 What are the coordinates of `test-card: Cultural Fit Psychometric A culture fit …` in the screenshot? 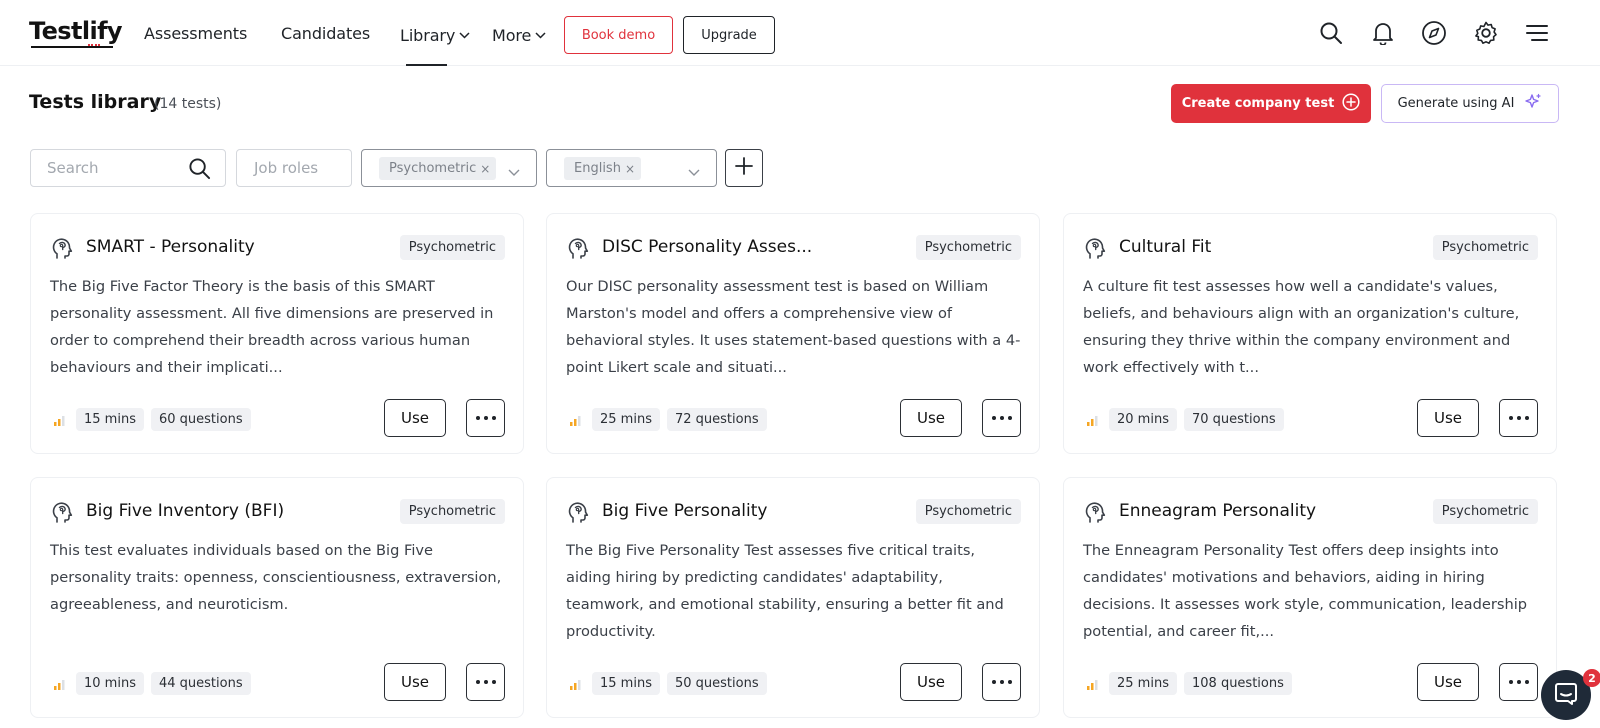 It's located at (1310, 333).